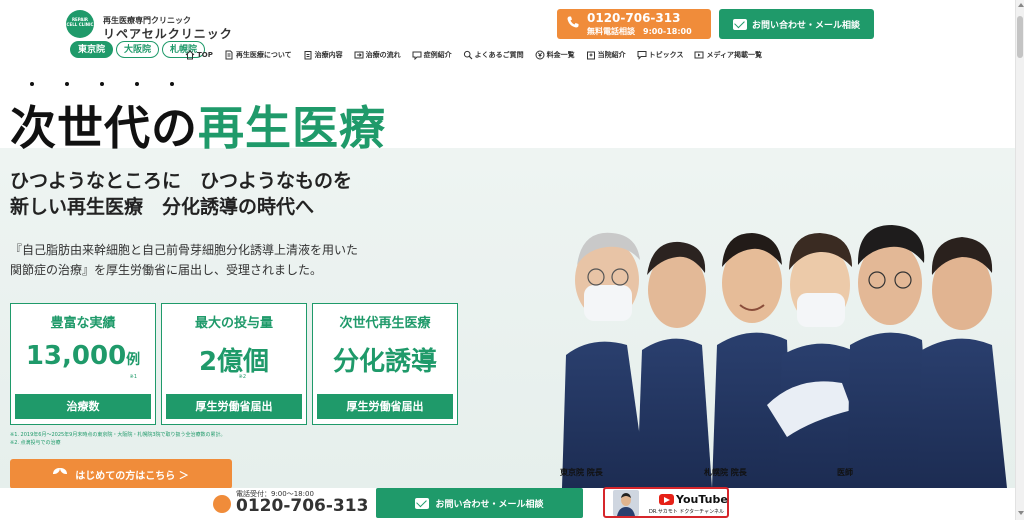 This screenshot has height=520, width=1024. I want to click on nav-label: 当院紹介, so click(611, 55).